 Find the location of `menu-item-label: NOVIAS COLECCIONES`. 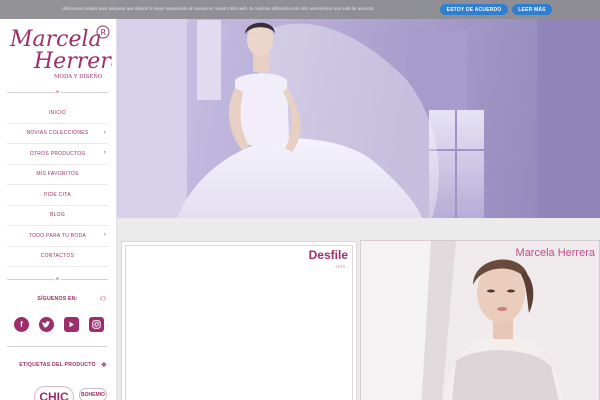

menu-item-label: NOVIAS COLECCIONES is located at coordinates (57, 133).